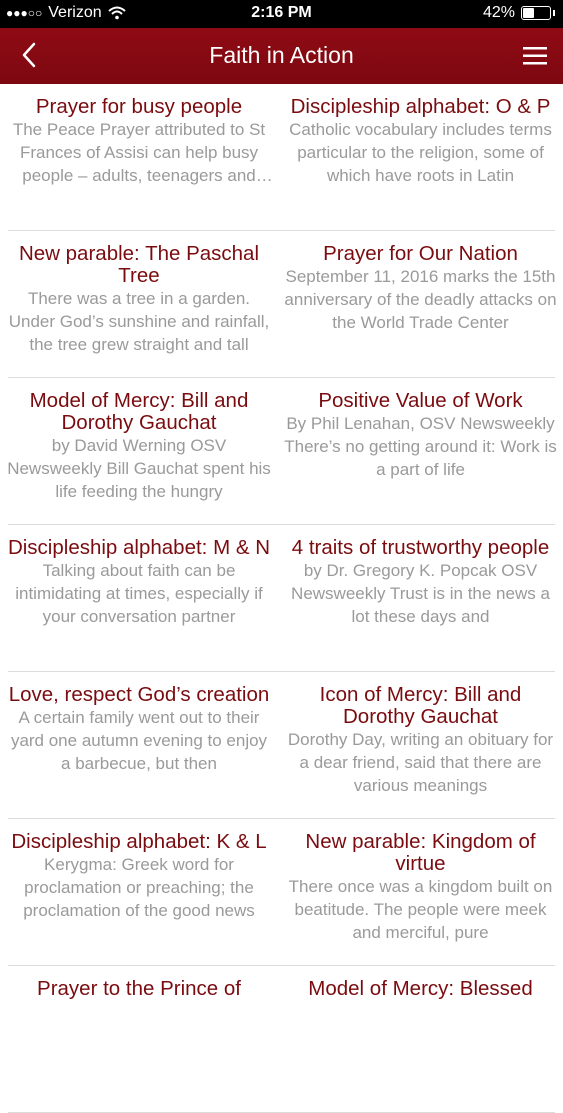  I want to click on article-title: Discipleship alphabet: K & L, so click(139, 841).